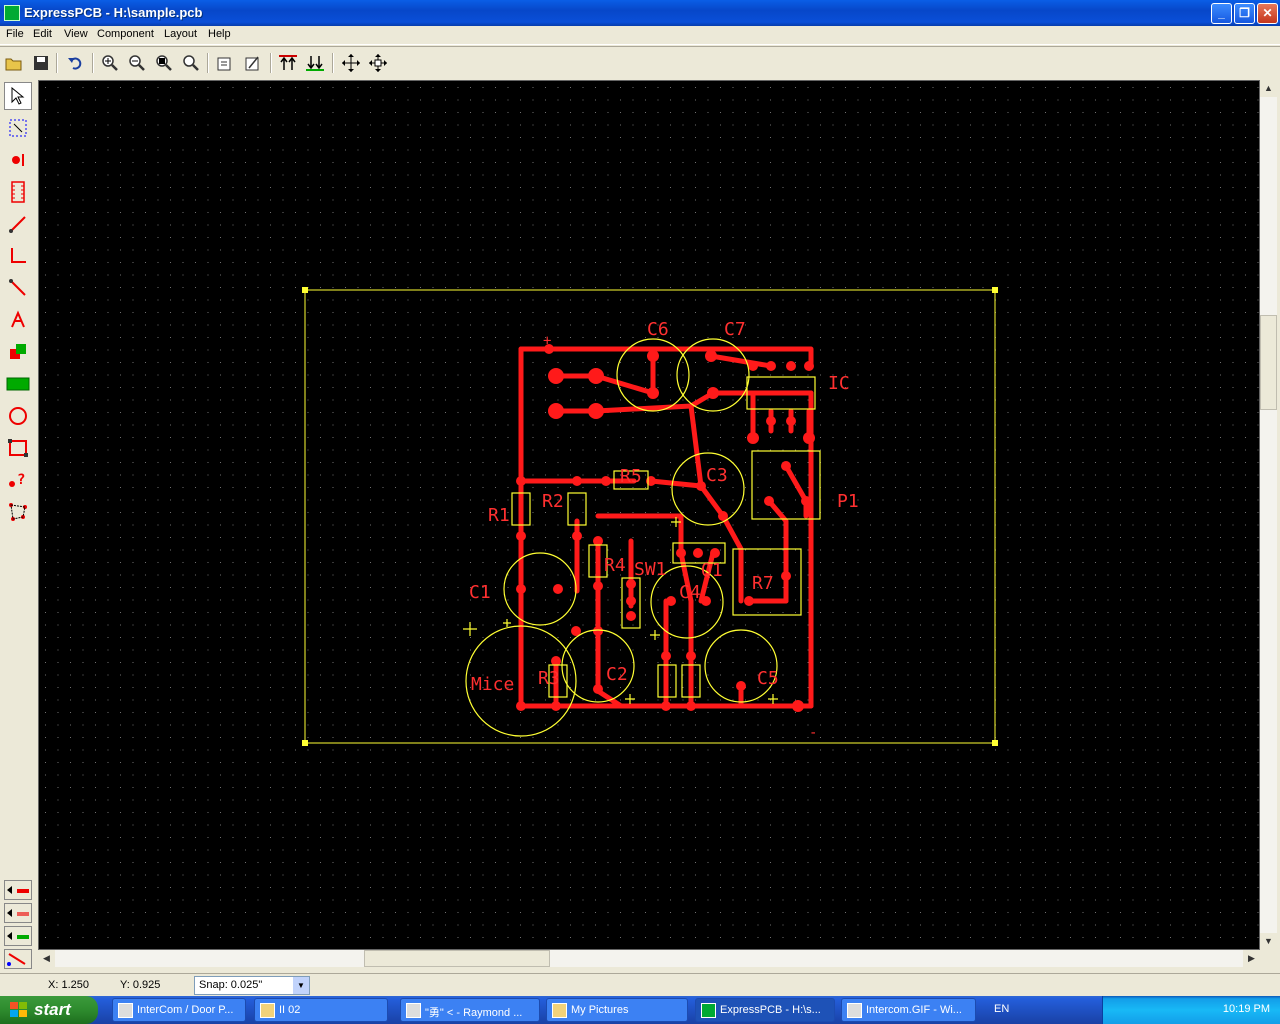 Image resolution: width=1280 pixels, height=1024 pixels. Describe the element at coordinates (288, 63) in the screenshot. I see `top-layer-icon` at that location.